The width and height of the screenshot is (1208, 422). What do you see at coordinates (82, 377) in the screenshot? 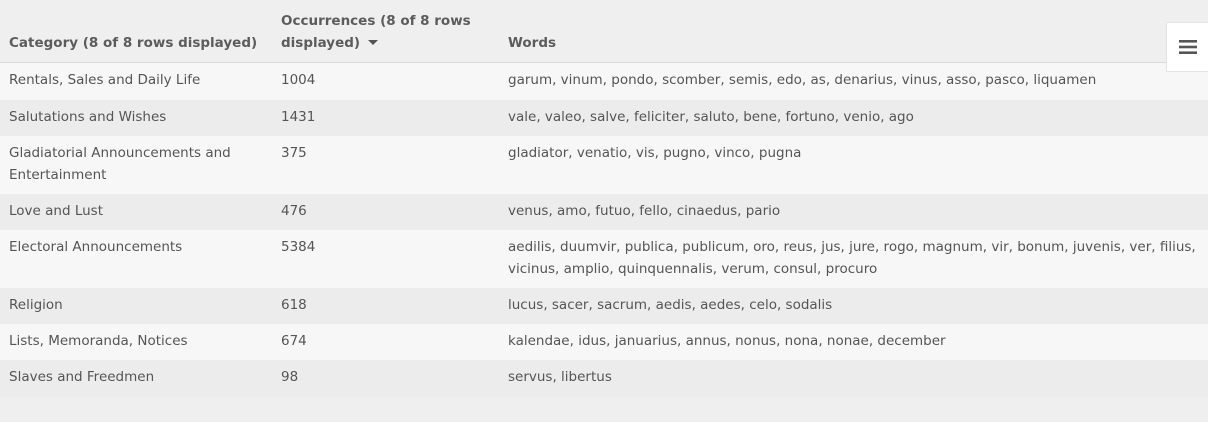
I see `cell-category: Slaves and Freedmen` at bounding box center [82, 377].